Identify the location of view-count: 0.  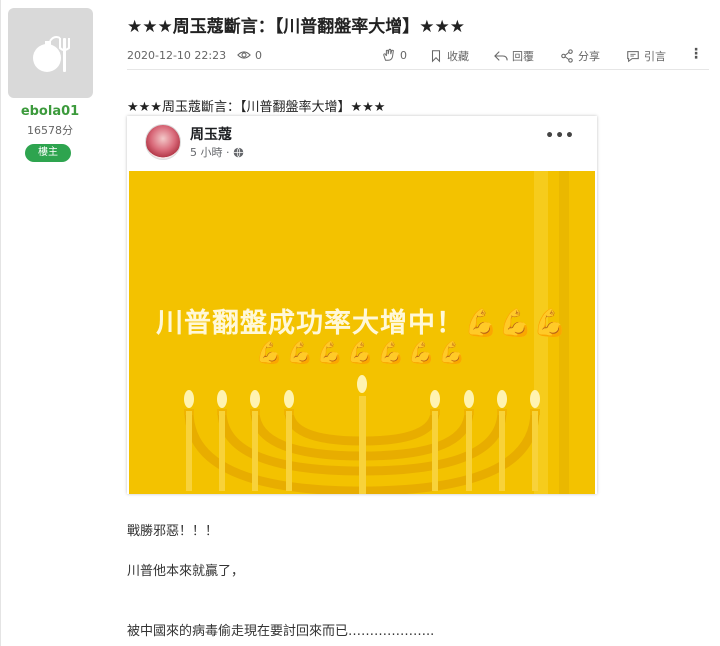
(249, 55).